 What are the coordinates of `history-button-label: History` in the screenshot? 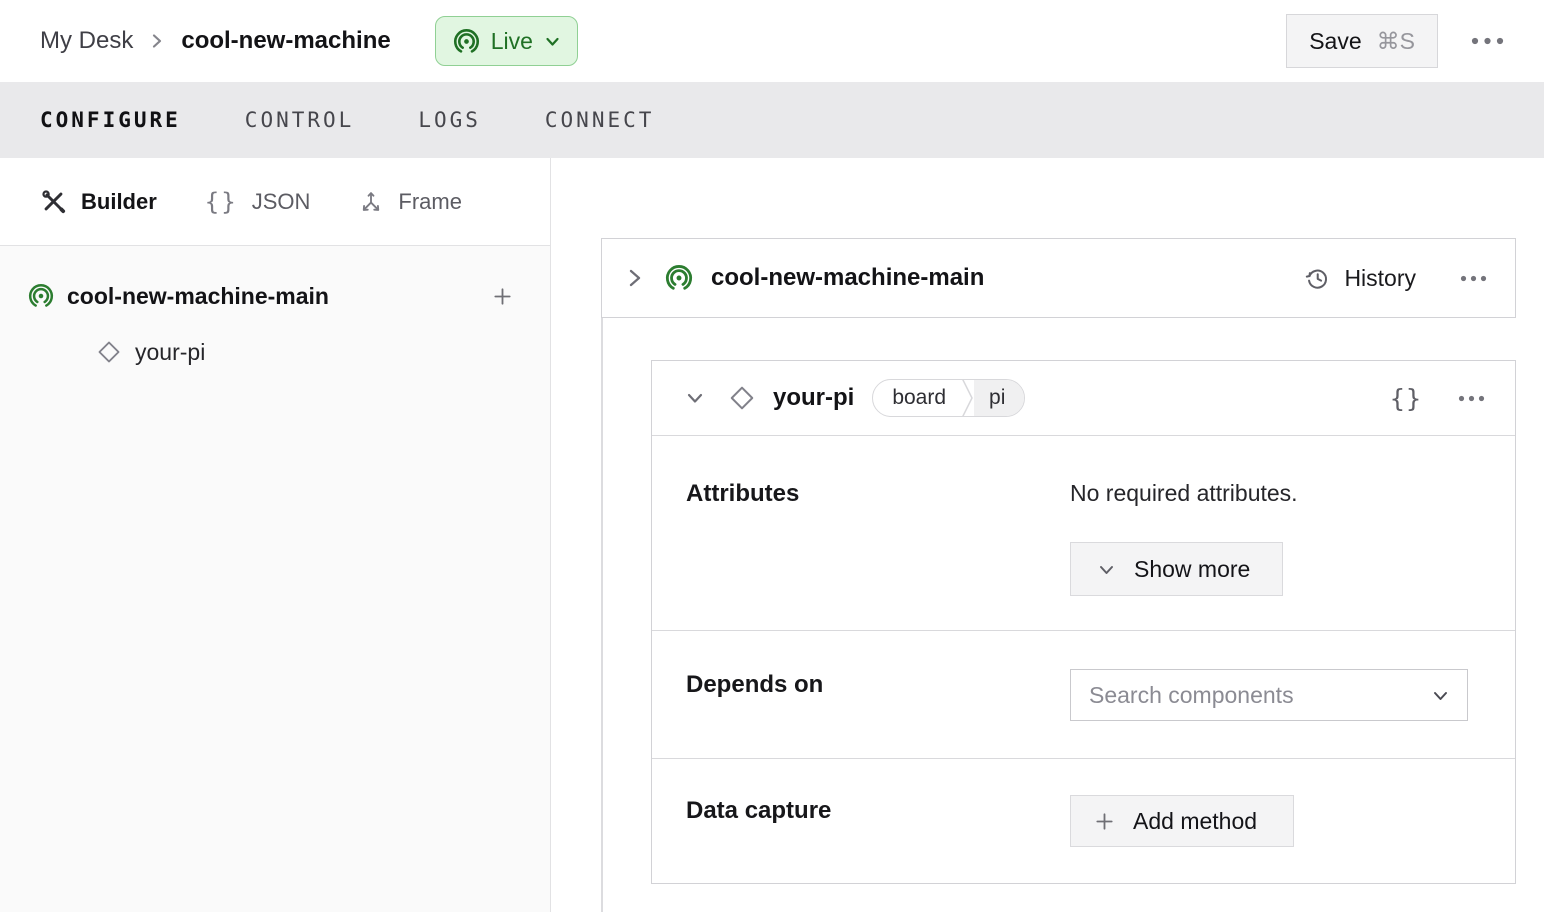 It's located at (1380, 277).